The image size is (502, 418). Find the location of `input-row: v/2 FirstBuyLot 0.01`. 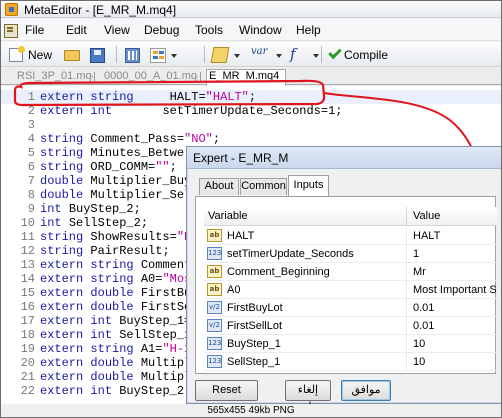

input-row: v/2 FirstBuyLot 0.01 is located at coordinates (350, 308).